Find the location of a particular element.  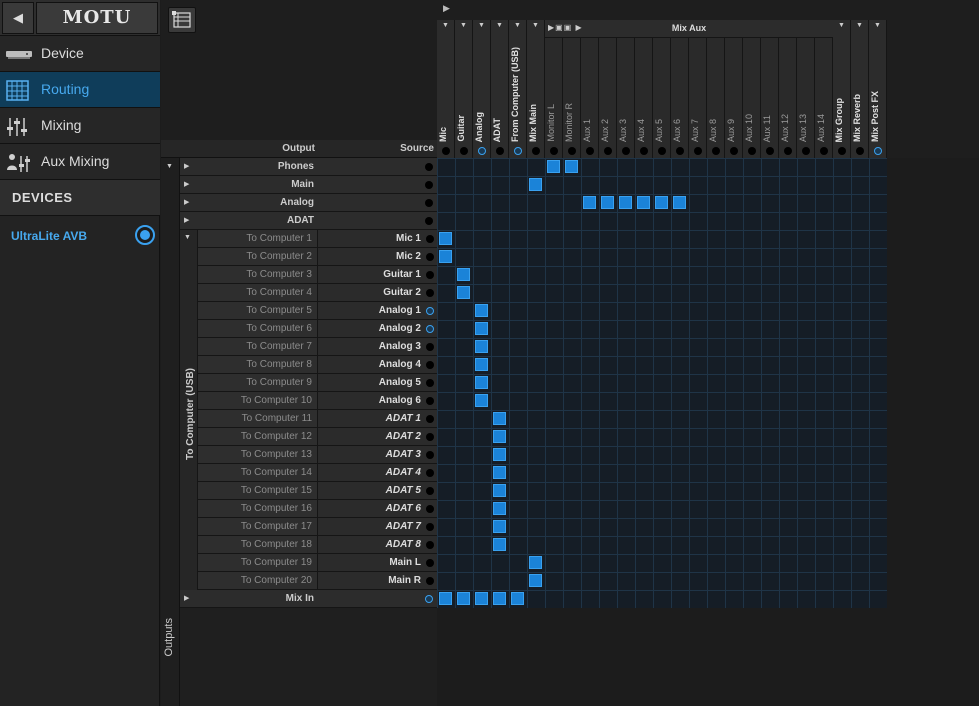

column-header: ▼ Guitar is located at coordinates (464, 89).